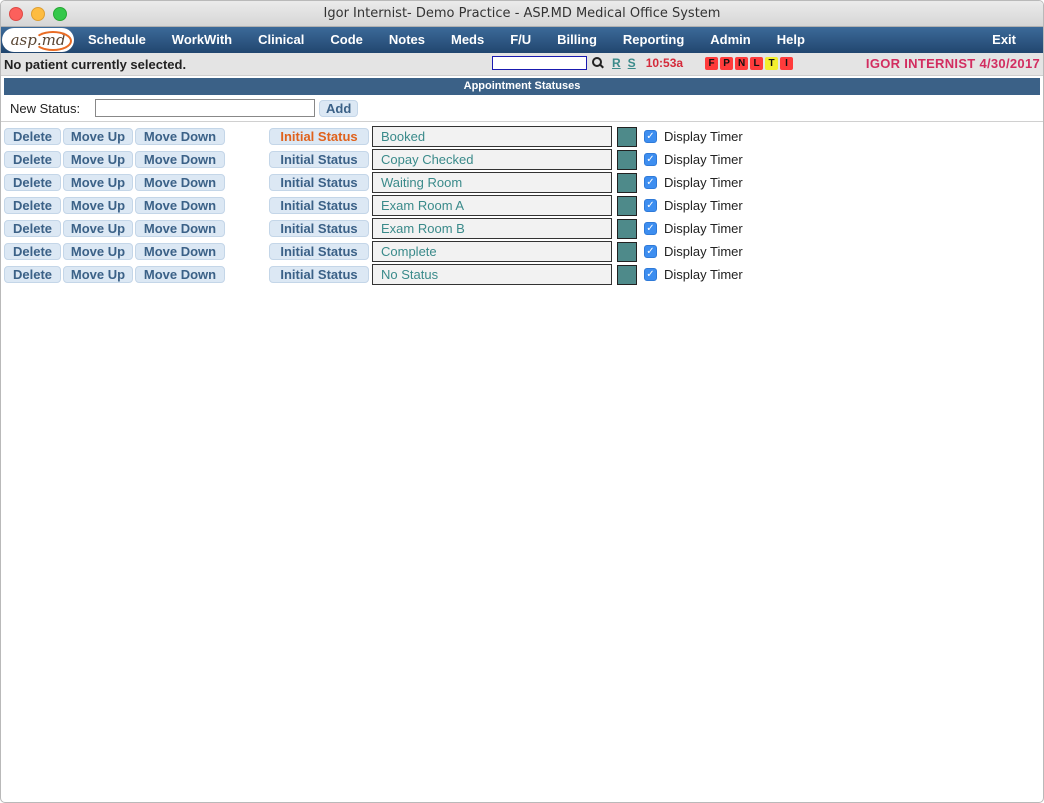  I want to click on status-name-field: Waiting Room, so click(492, 182).